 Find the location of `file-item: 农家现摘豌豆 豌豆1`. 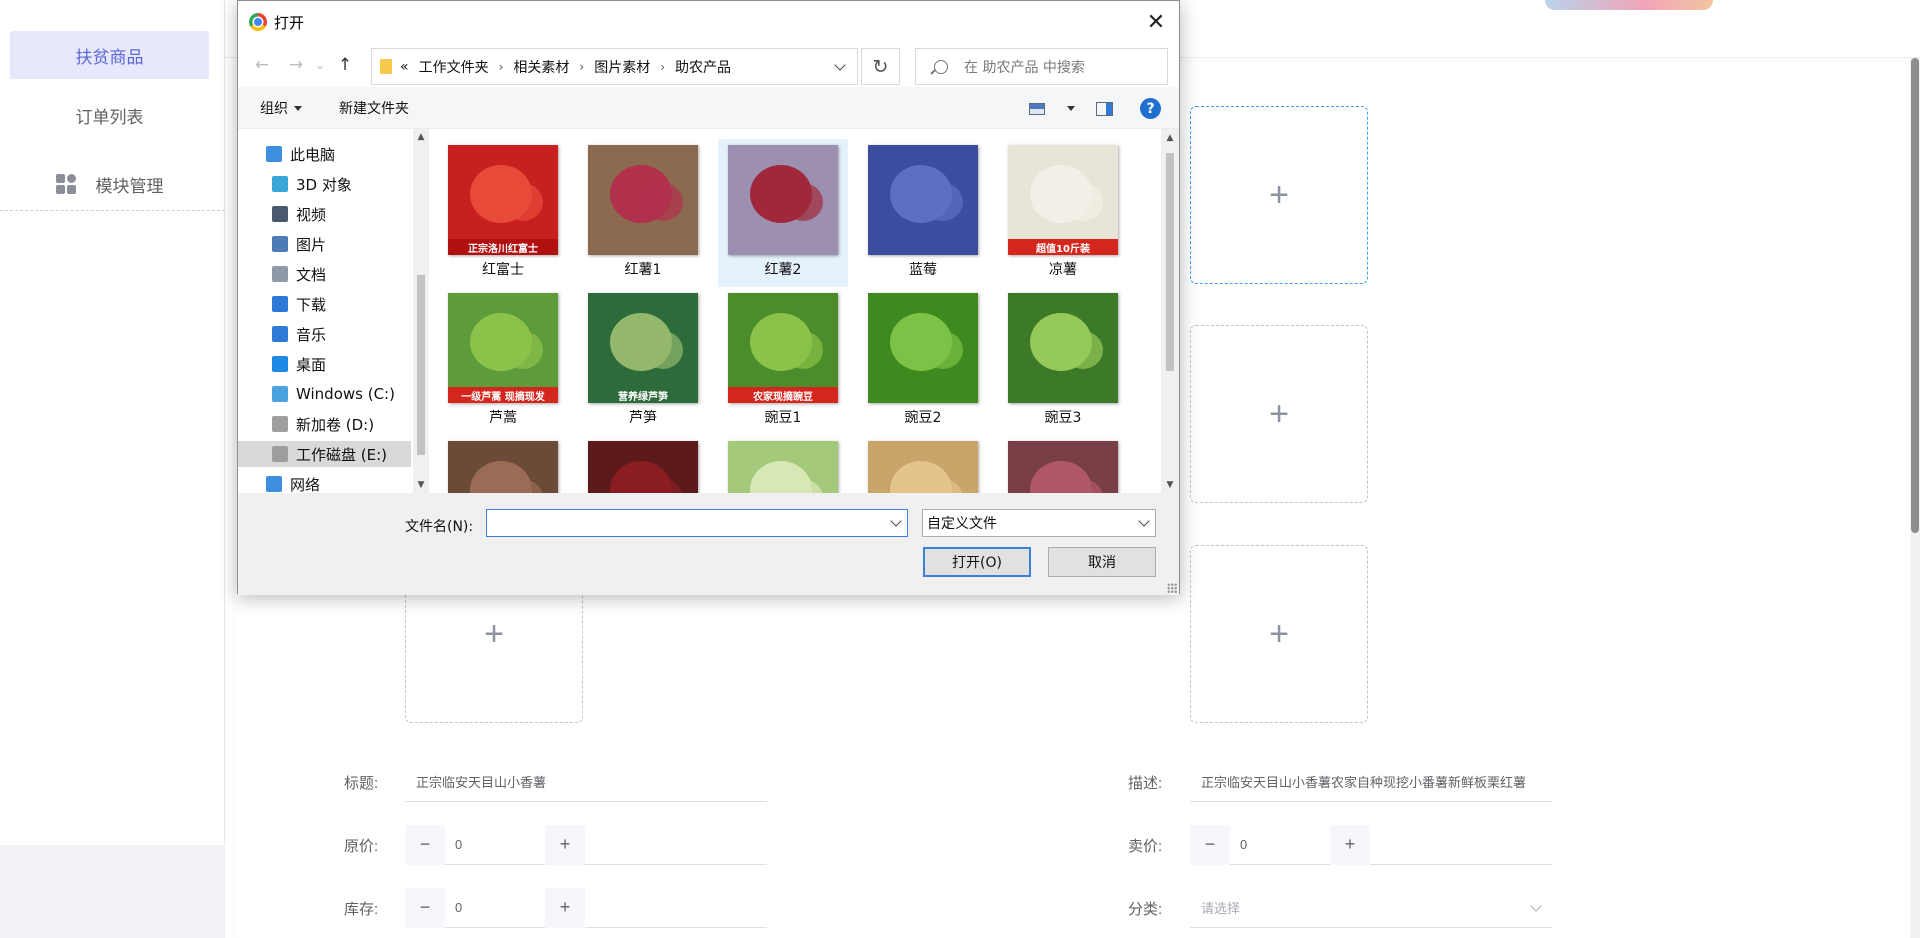

file-item: 农家现摘豌豆 豌豆1 is located at coordinates (783, 361).